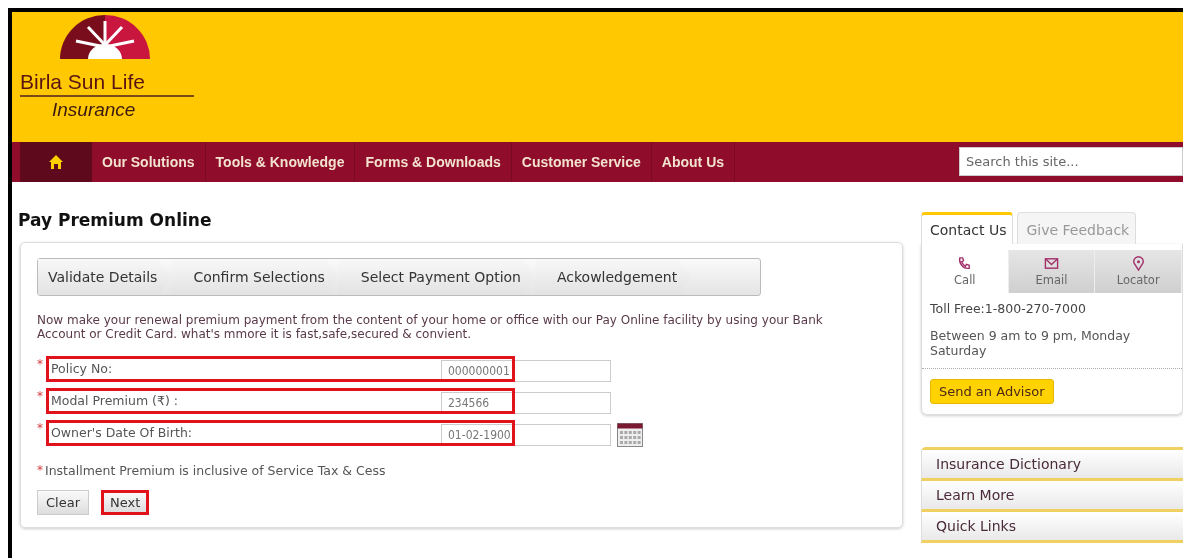 Image resolution: width=1183 pixels, height=558 pixels. I want to click on home-tab, so click(56, 162).